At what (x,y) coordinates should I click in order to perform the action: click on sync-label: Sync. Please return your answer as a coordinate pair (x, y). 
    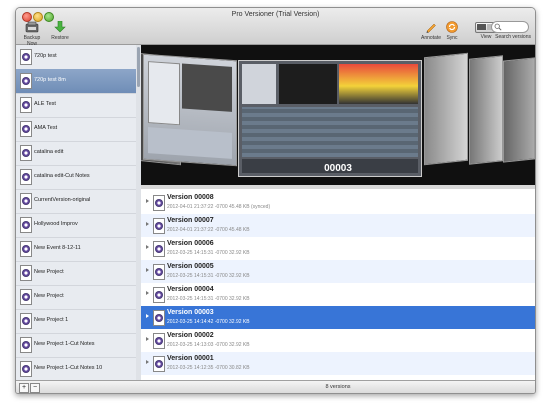
    Looking at the image, I should click on (452, 38).